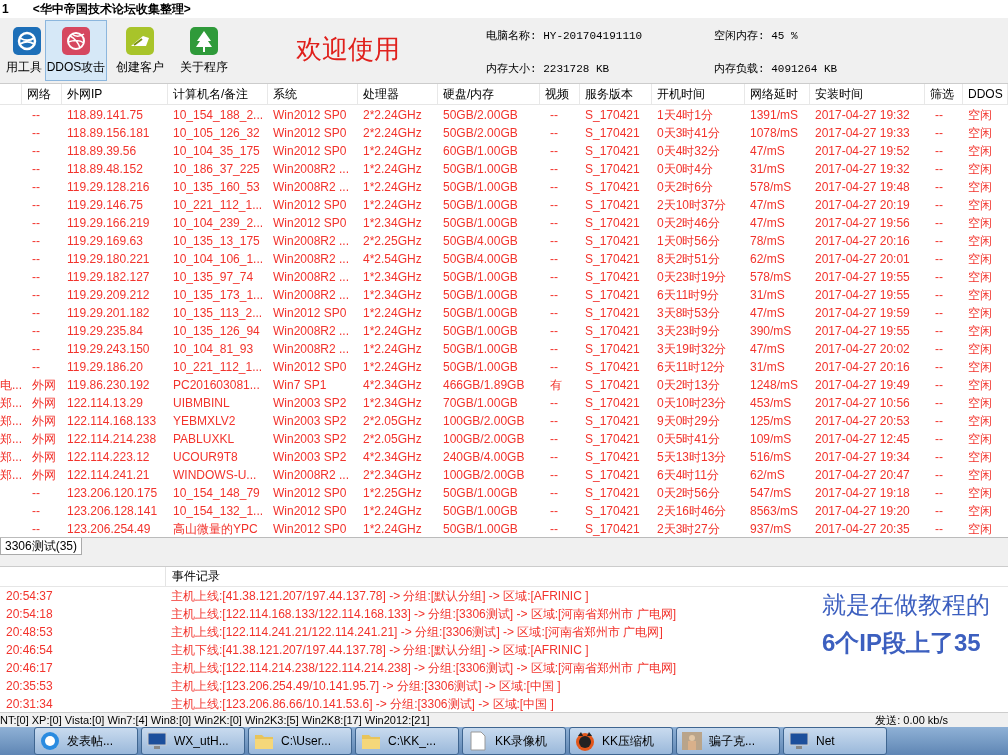  I want to click on event-time: 20:54:18, so click(29, 614).